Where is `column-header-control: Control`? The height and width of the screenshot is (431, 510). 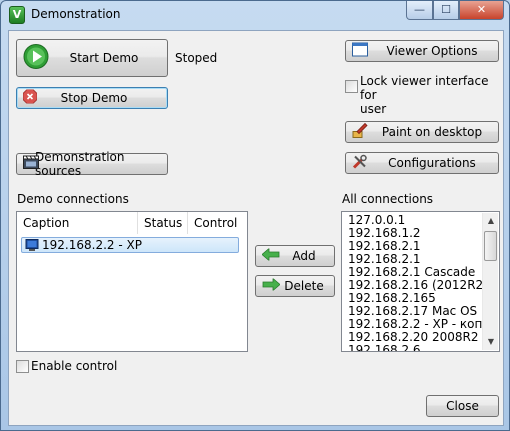
column-header-control: Control is located at coordinates (217, 223).